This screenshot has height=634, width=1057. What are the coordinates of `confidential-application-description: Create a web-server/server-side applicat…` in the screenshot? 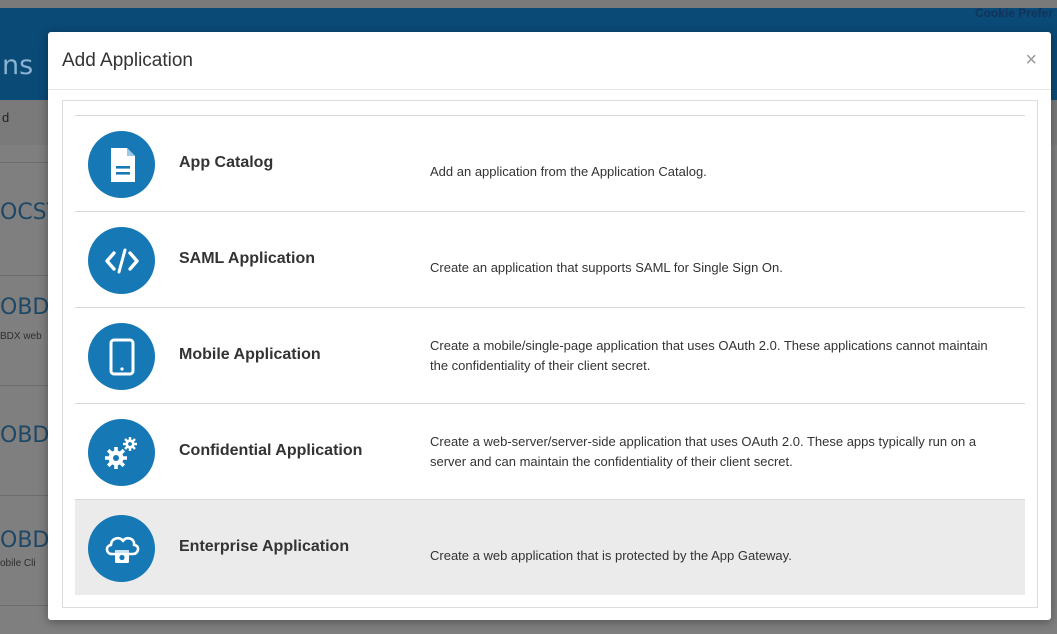 It's located at (703, 451).